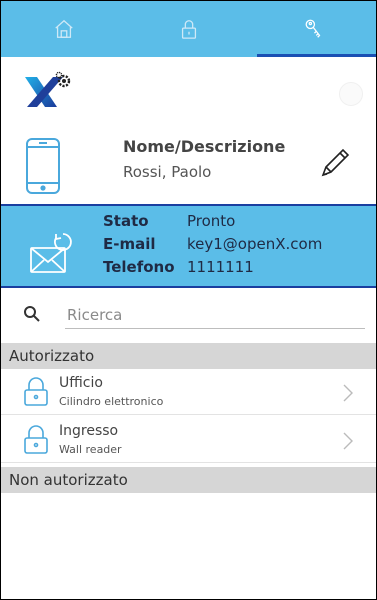 The image size is (377, 600). I want to click on home-icon, so click(63, 28).